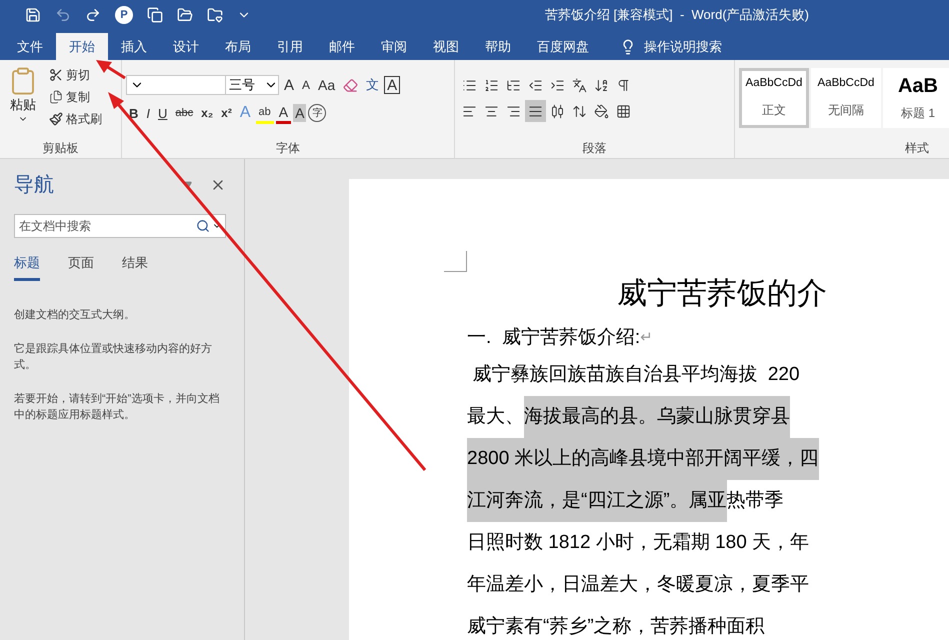  Describe the element at coordinates (579, 85) in the screenshot. I see `chinese-layout-icon` at that location.